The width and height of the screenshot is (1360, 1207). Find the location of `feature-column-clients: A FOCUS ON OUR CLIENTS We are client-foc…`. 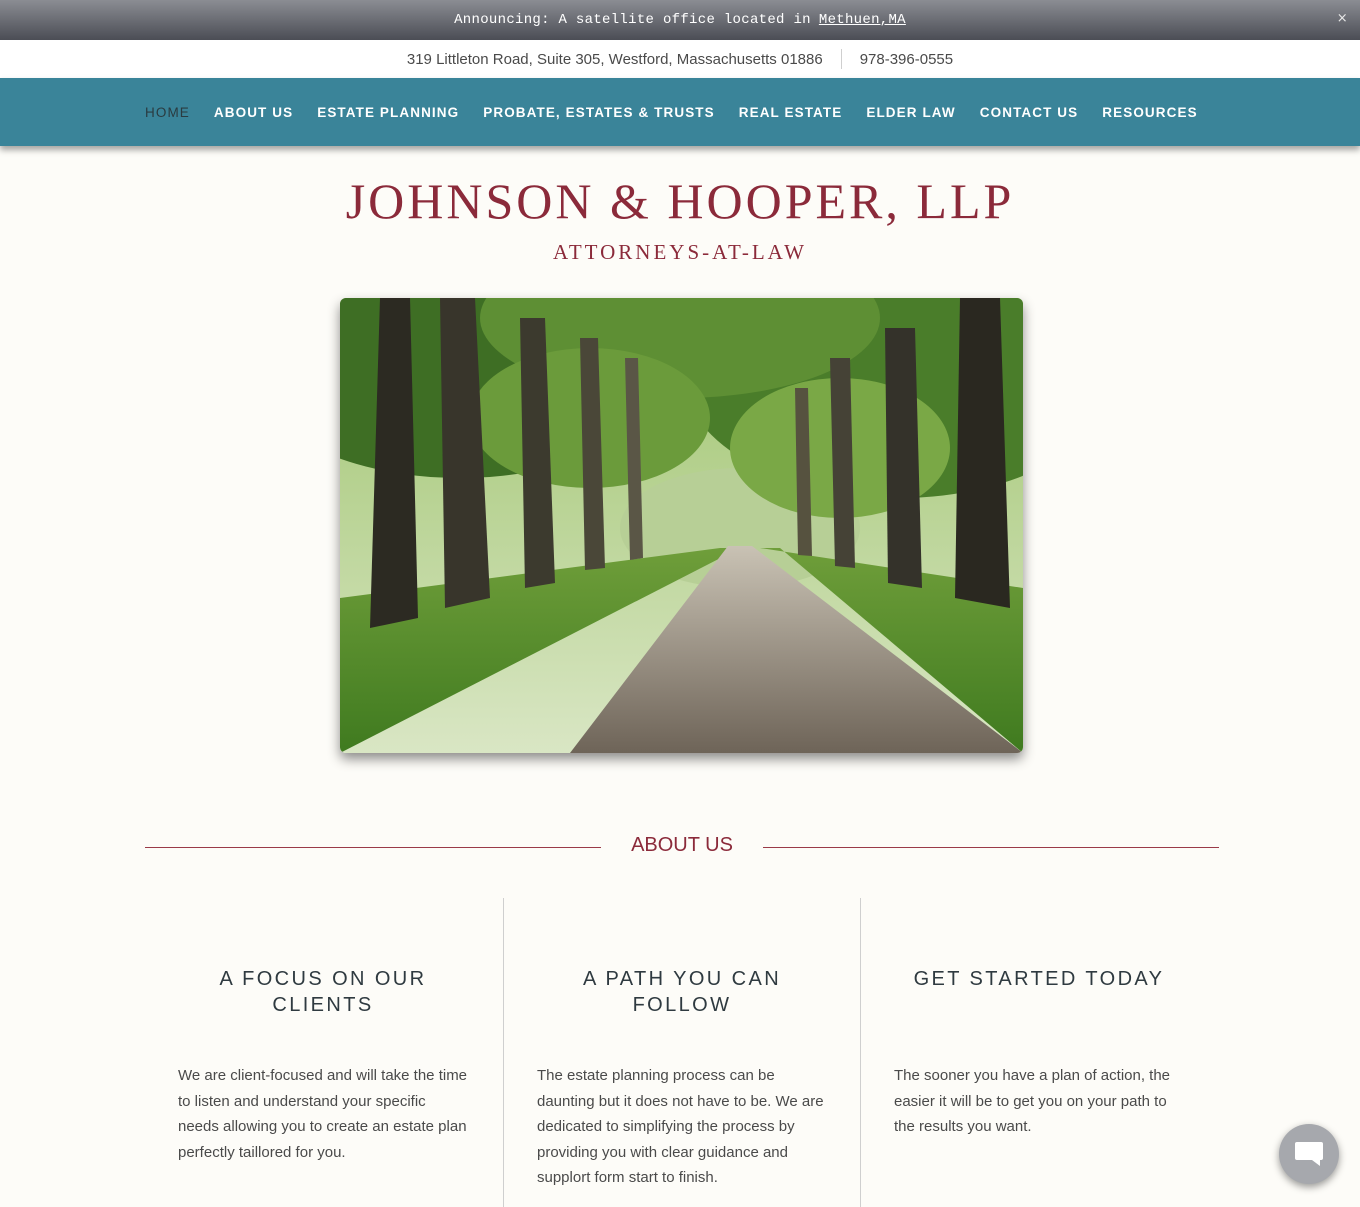

feature-column-clients: A FOCUS ON OUR CLIENTS We are client-foc… is located at coordinates (323, 1065).